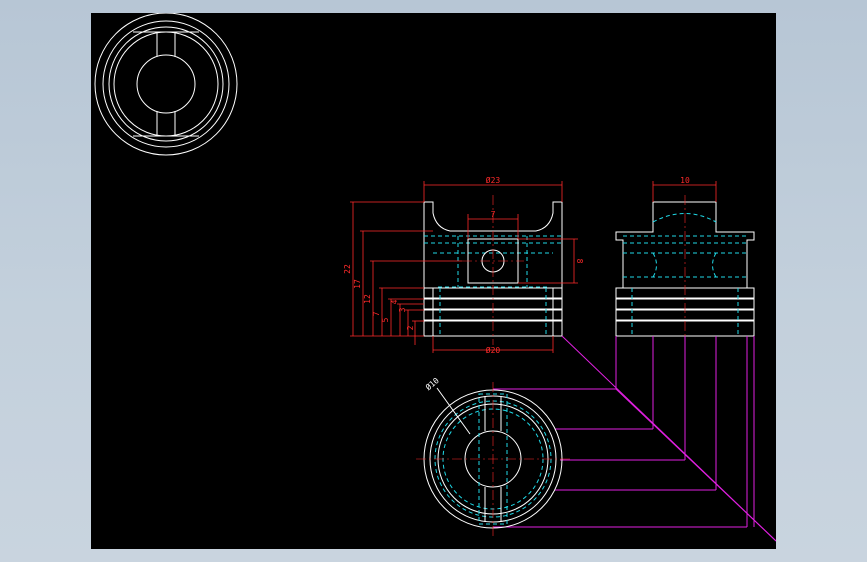 This screenshot has width=867, height=562. I want to click on dim-side-width: 10, so click(685, 180).